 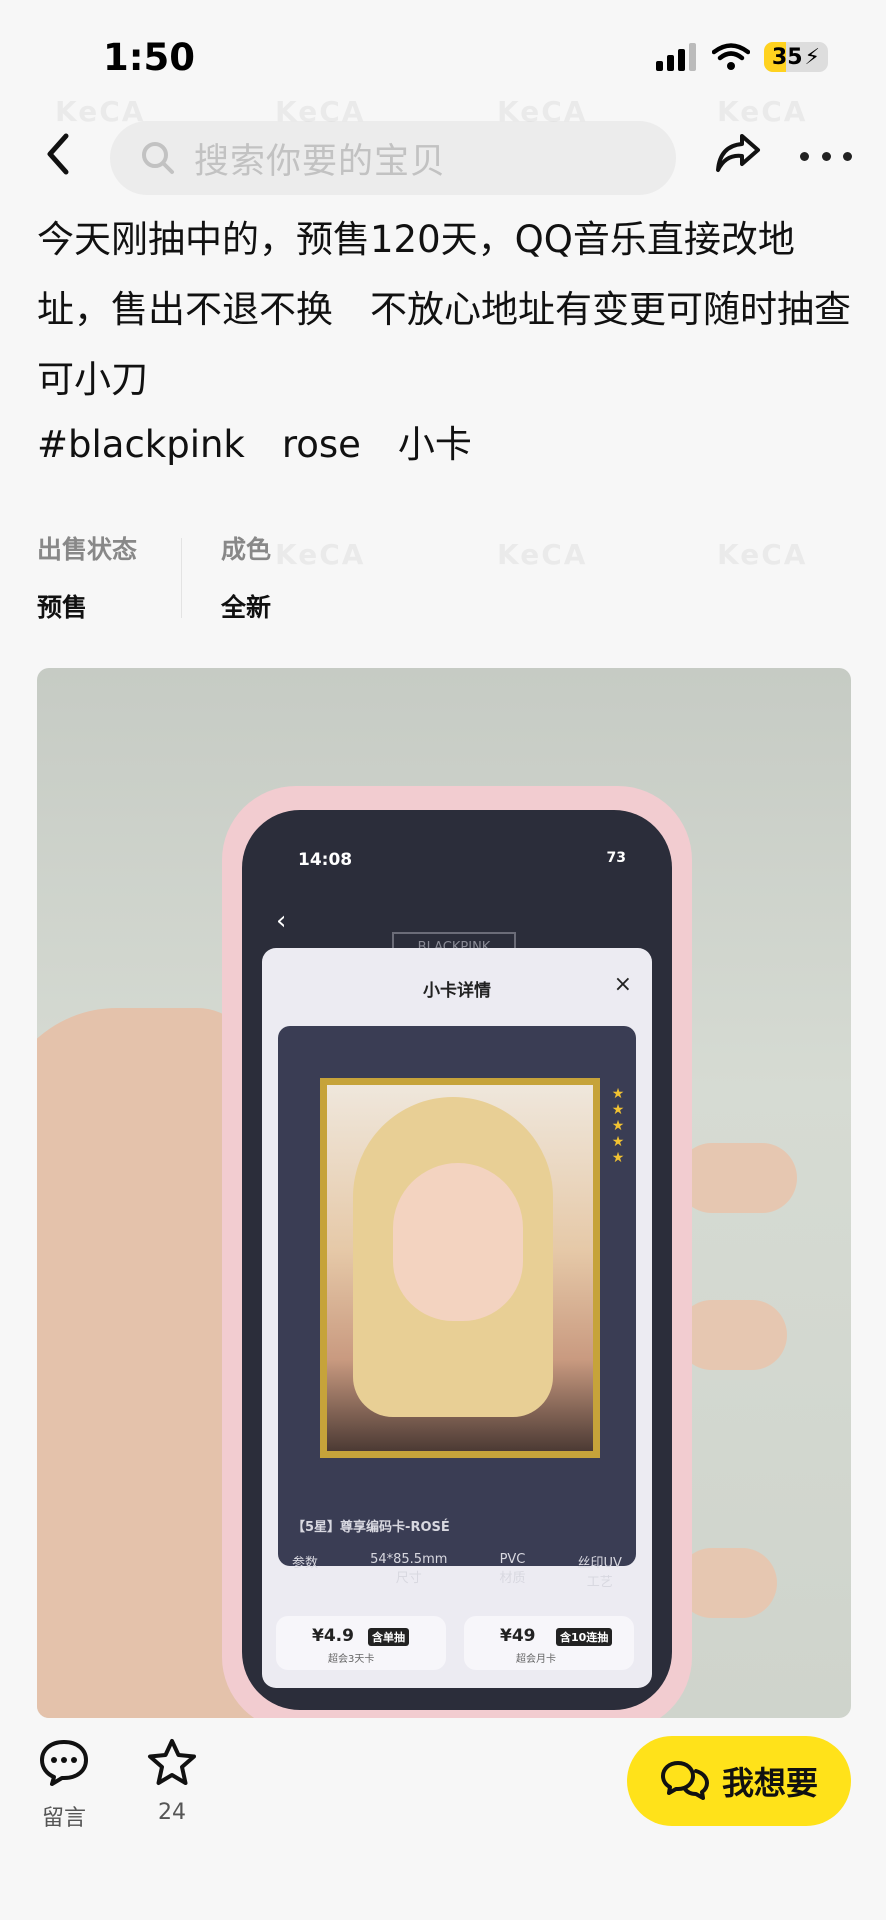 I want to click on status-time: 1:50, so click(x=149, y=57).